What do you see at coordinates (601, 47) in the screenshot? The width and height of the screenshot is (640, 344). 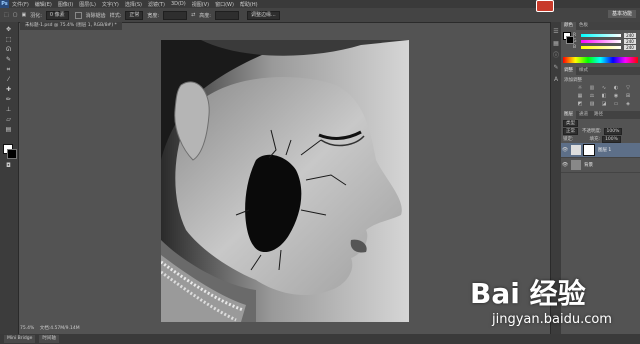 I see `b-bar` at bounding box center [601, 47].